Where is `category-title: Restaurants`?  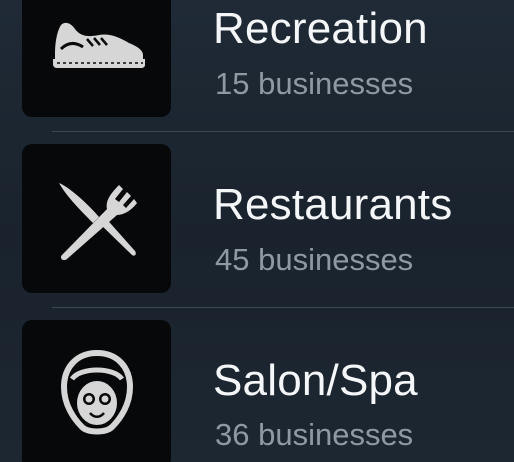 category-title: Restaurants is located at coordinates (333, 204).